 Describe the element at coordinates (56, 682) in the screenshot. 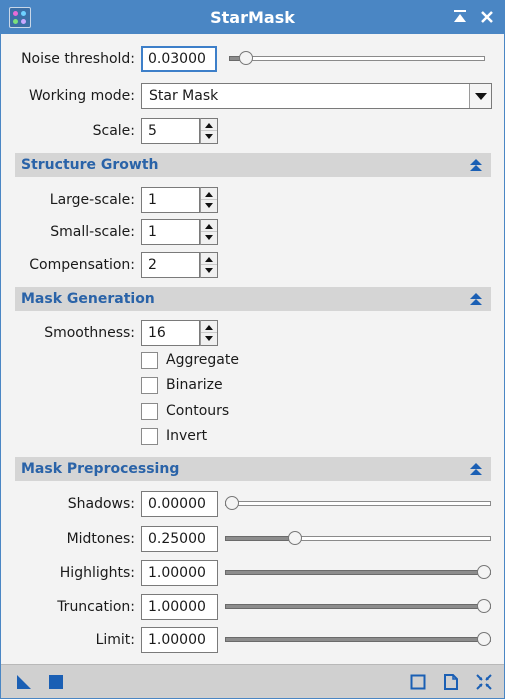

I see `apply-global-icon` at that location.